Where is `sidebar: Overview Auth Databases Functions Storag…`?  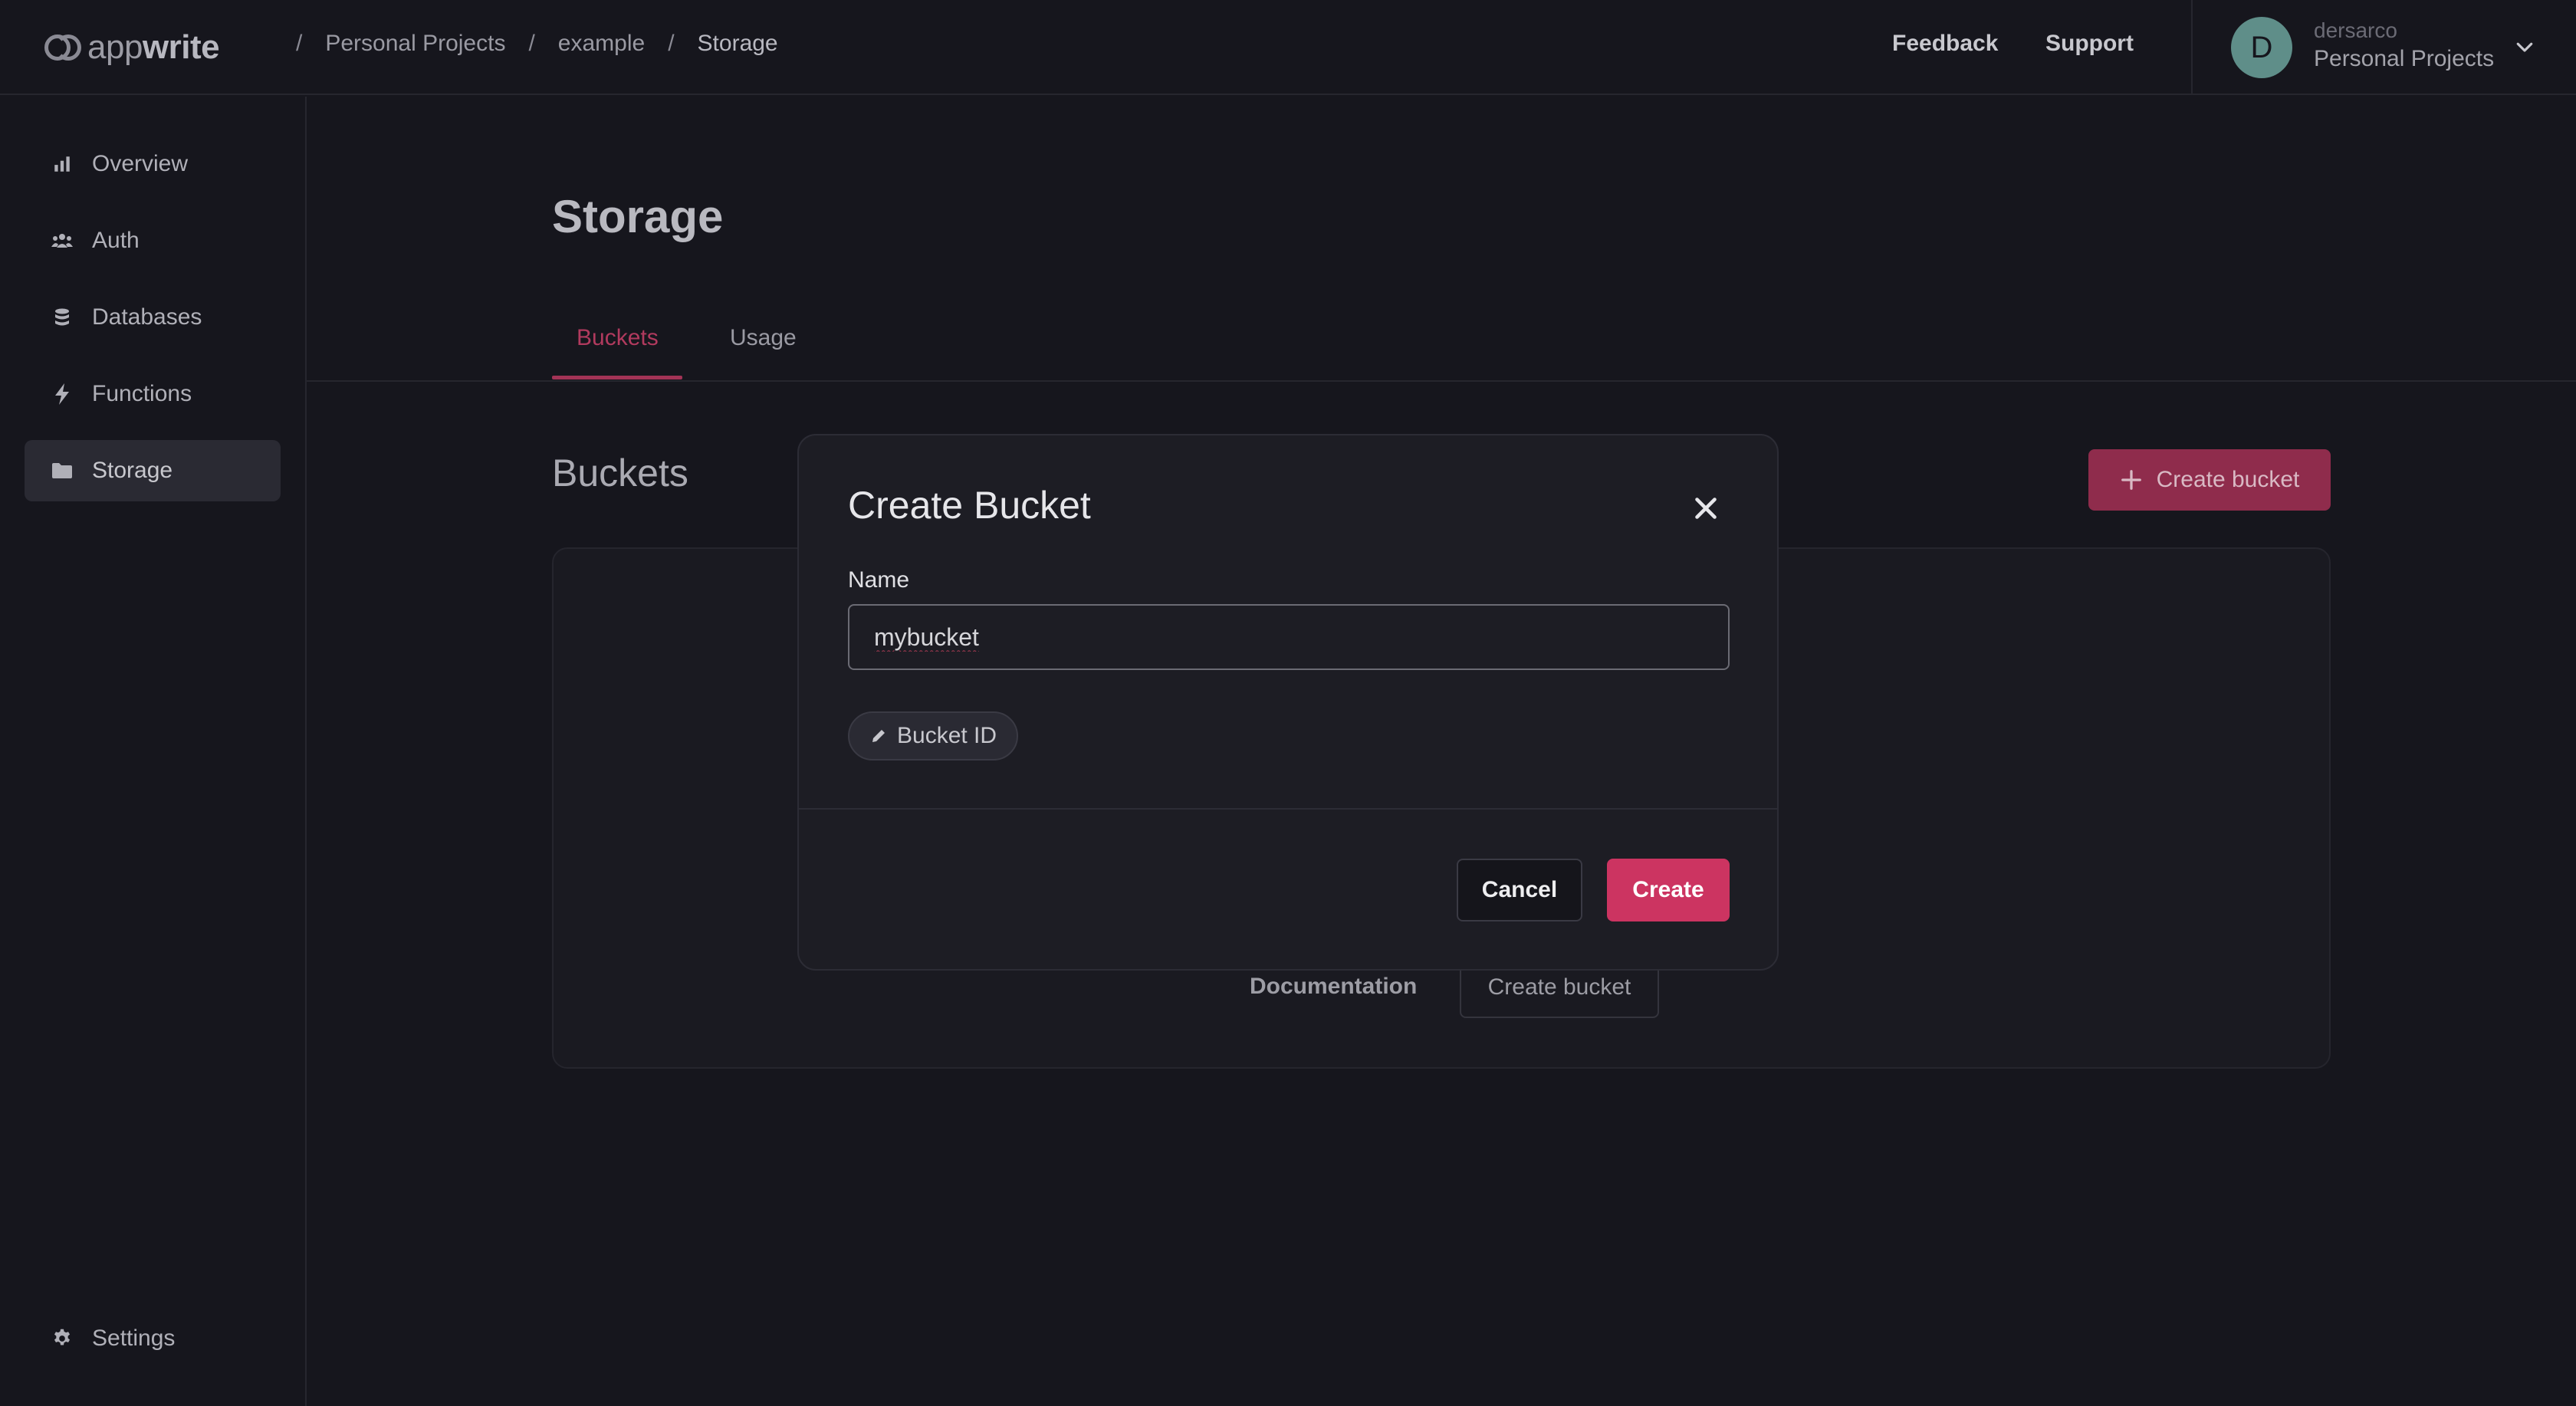 sidebar: Overview Auth Databases Functions Storag… is located at coordinates (154, 751).